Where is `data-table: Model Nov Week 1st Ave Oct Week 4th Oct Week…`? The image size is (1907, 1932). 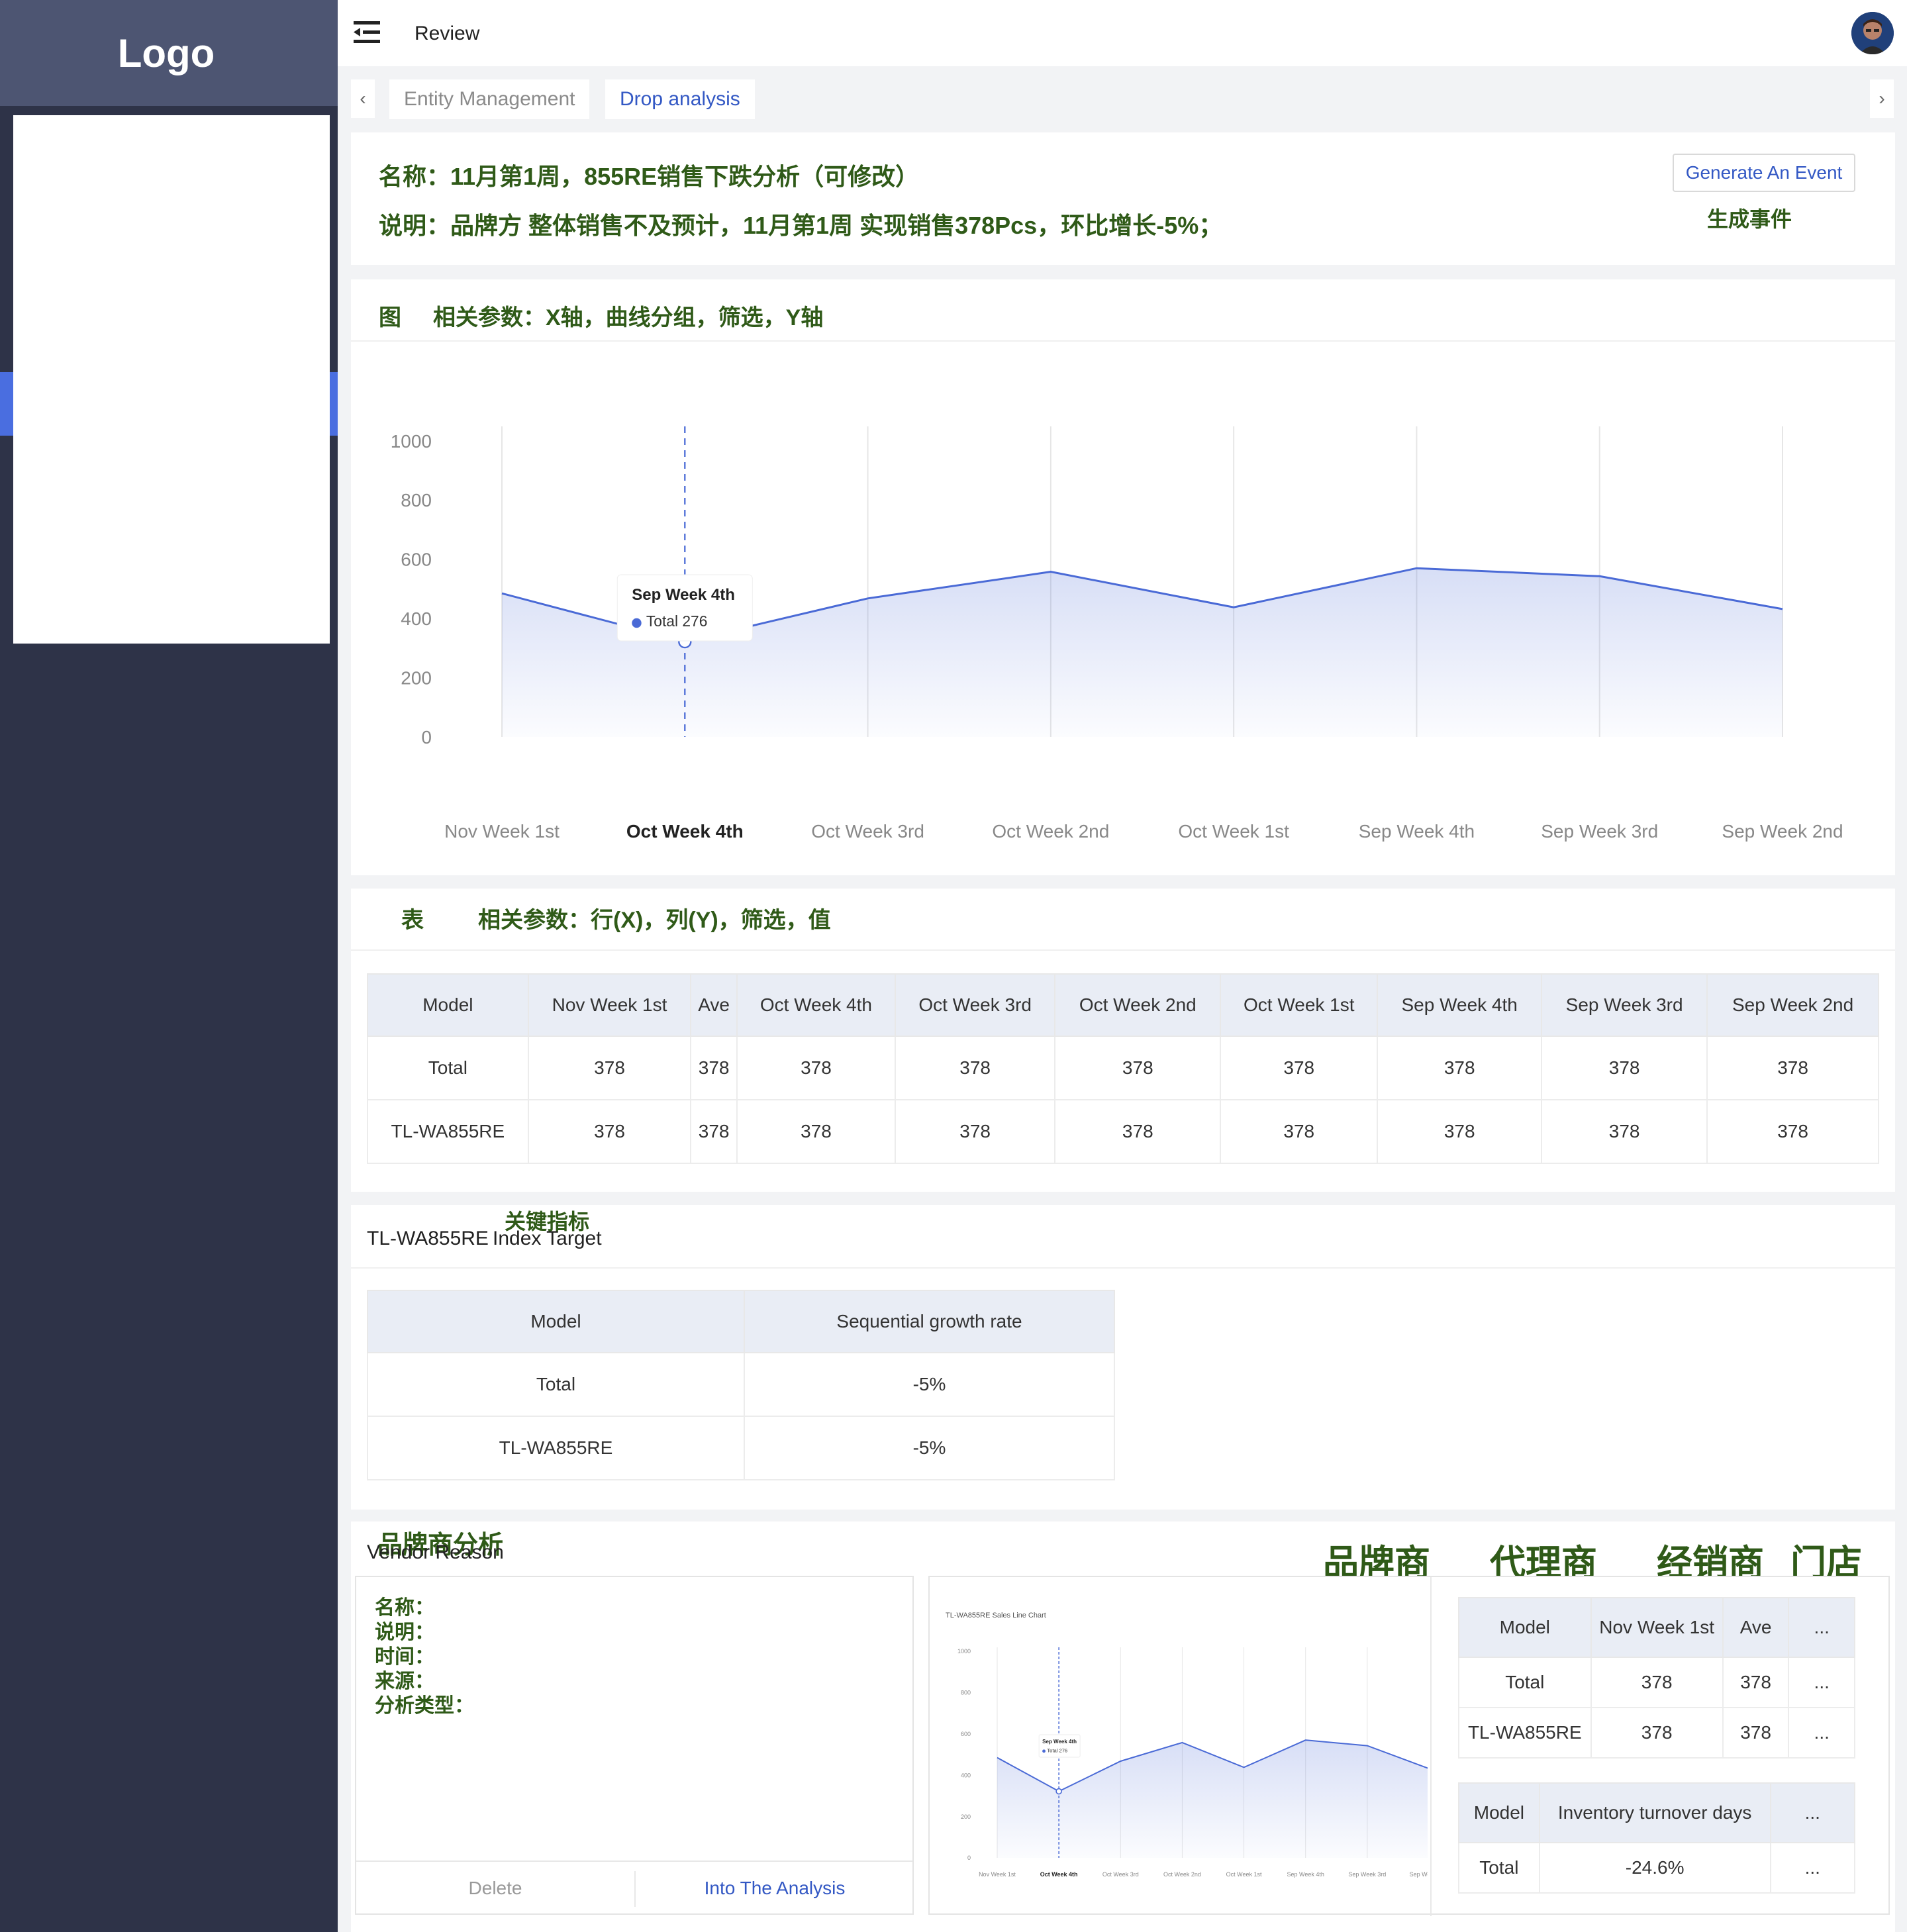 data-table: Model Nov Week 1st Ave Oct Week 4th Oct Week… is located at coordinates (1123, 1068).